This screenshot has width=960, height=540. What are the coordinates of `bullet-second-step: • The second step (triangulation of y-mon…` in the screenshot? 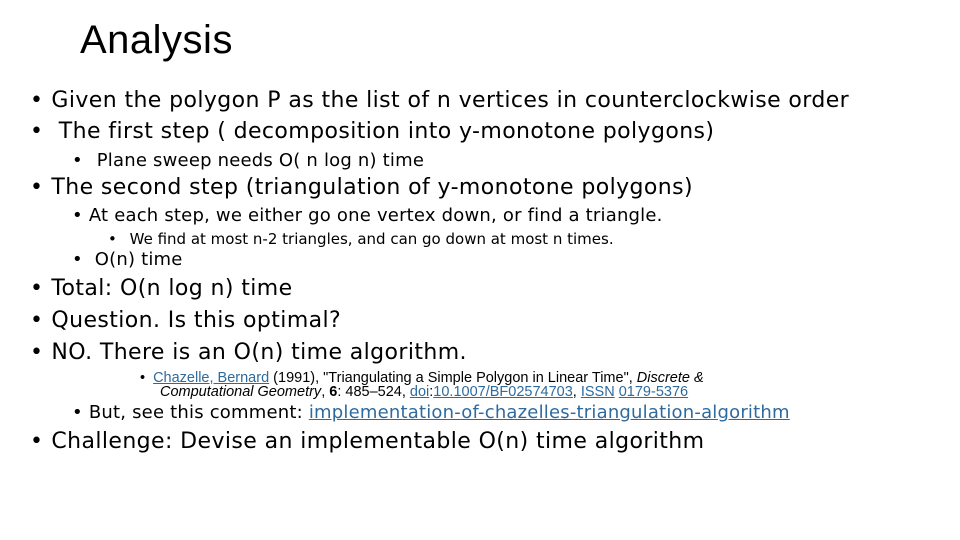 It's located at (361, 187).